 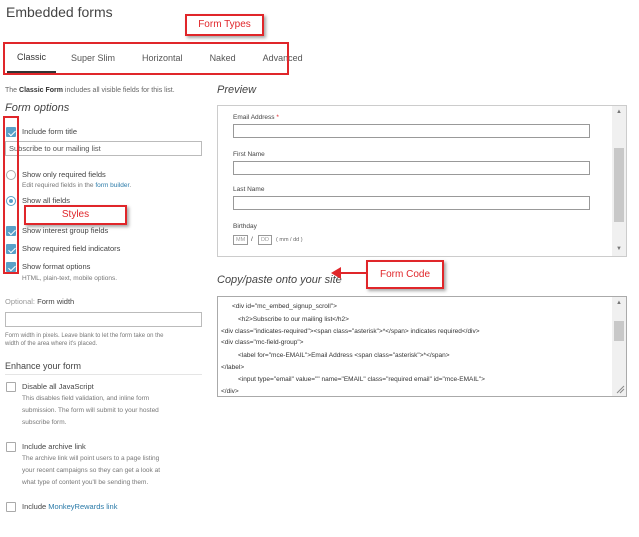 I want to click on monkeyrewards-link: MonkeyRewards link, so click(x=82, y=506).